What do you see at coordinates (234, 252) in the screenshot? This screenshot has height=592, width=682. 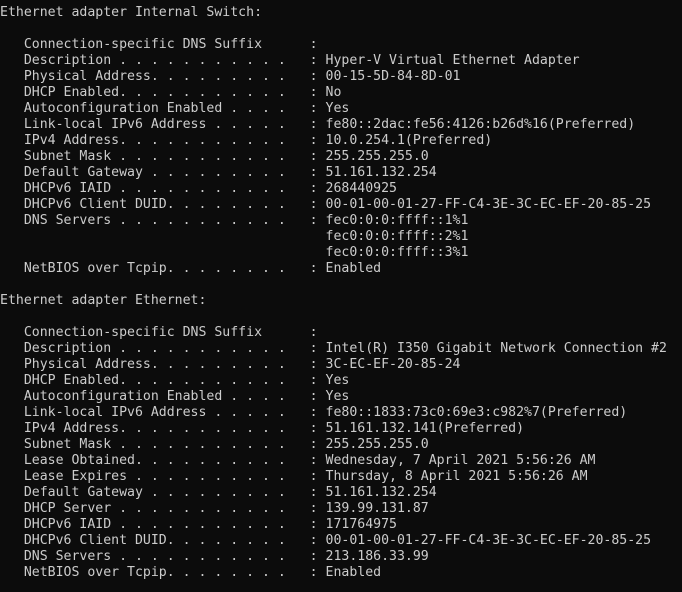 I see `detail-row-continuation: fec0:0:0:ffff::3%1` at bounding box center [234, 252].